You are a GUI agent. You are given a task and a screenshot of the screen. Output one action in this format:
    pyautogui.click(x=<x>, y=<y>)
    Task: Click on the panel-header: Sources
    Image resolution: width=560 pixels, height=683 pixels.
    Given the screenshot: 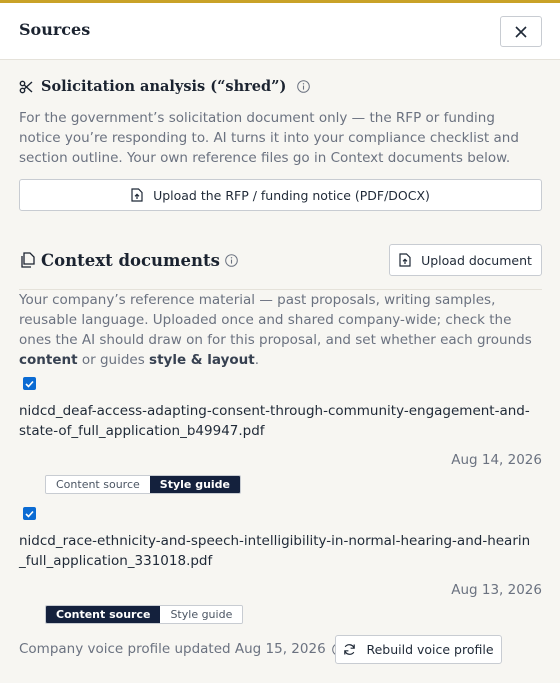 What is the action you would take?
    pyautogui.click(x=280, y=31)
    